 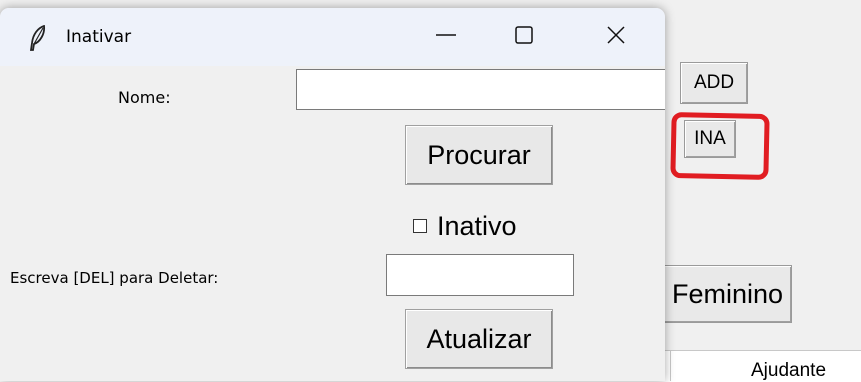 What do you see at coordinates (144, 97) in the screenshot?
I see `nome-label: Nome:` at bounding box center [144, 97].